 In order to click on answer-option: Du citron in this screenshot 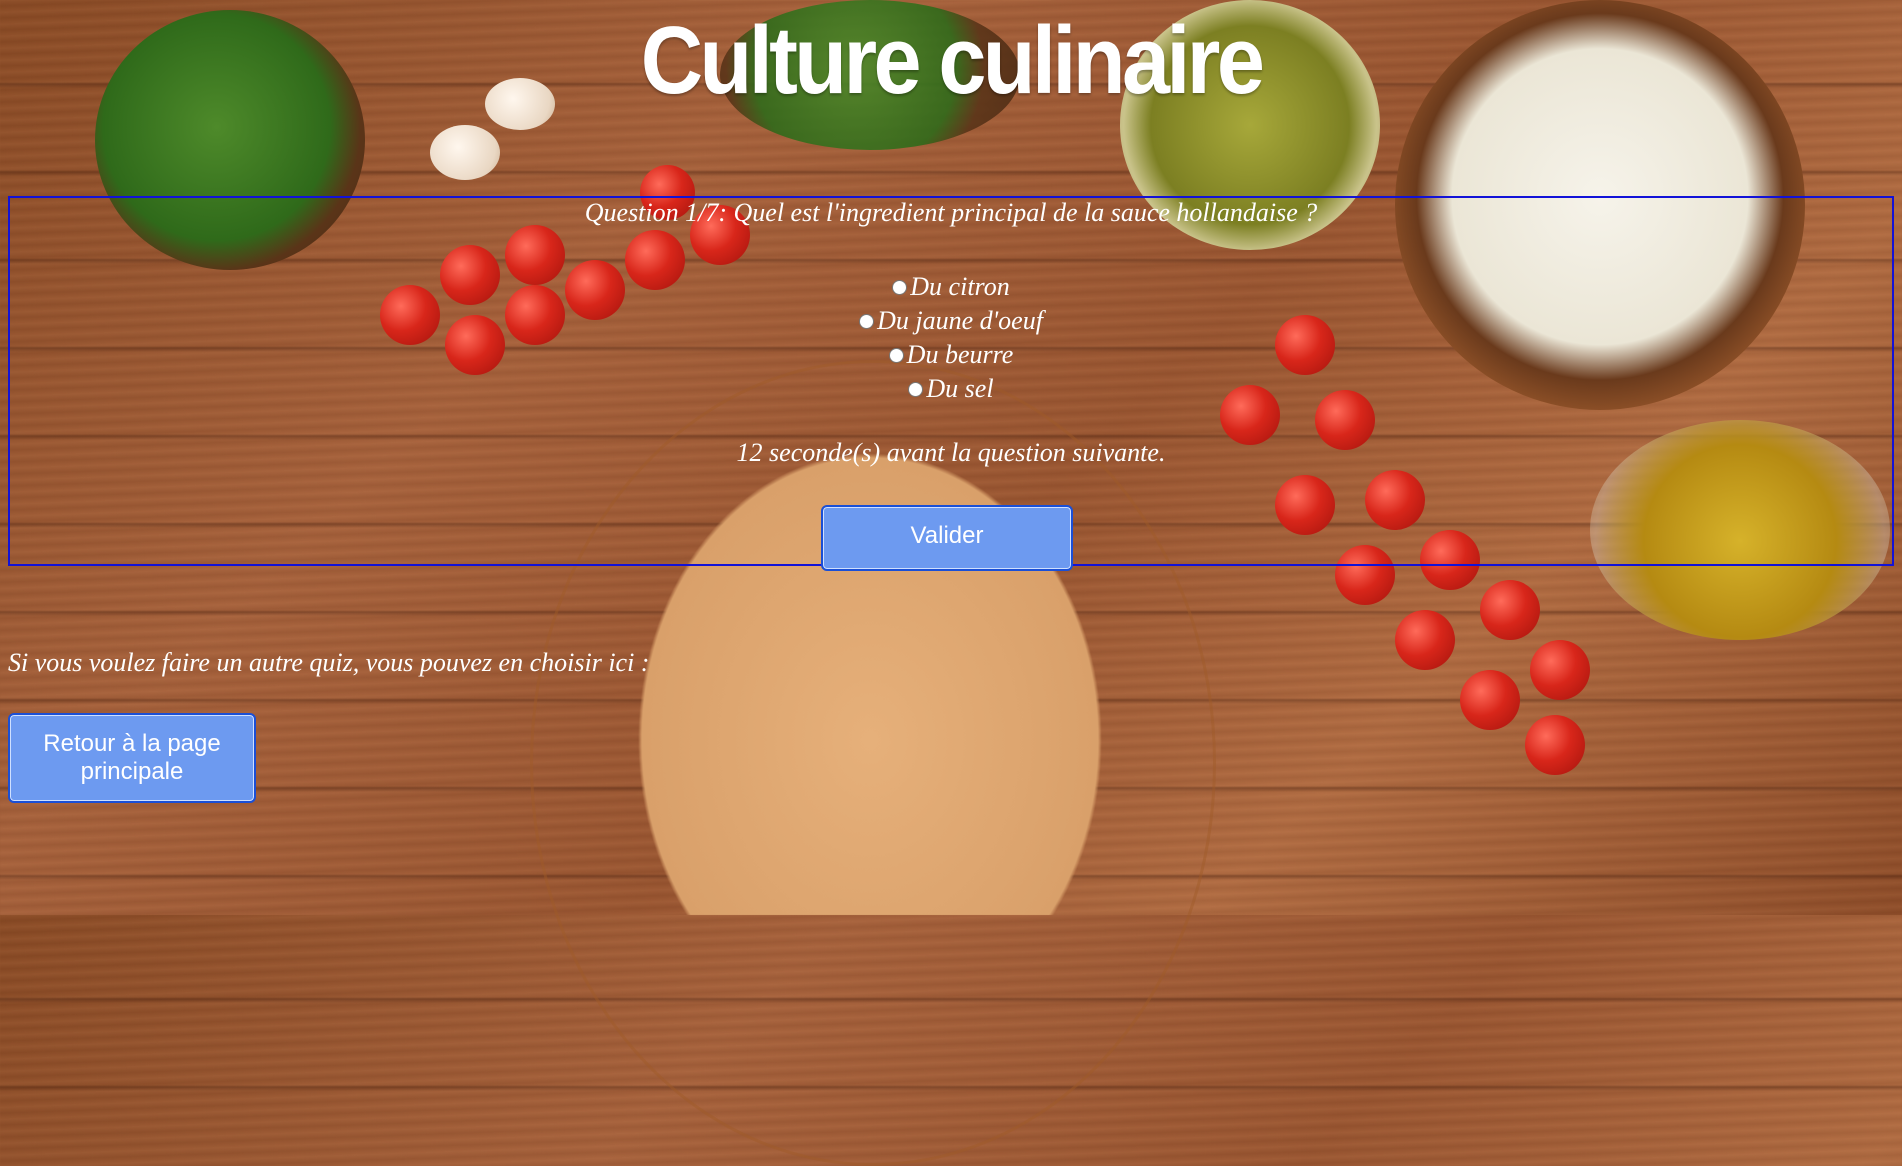, I will do `click(951, 287)`.